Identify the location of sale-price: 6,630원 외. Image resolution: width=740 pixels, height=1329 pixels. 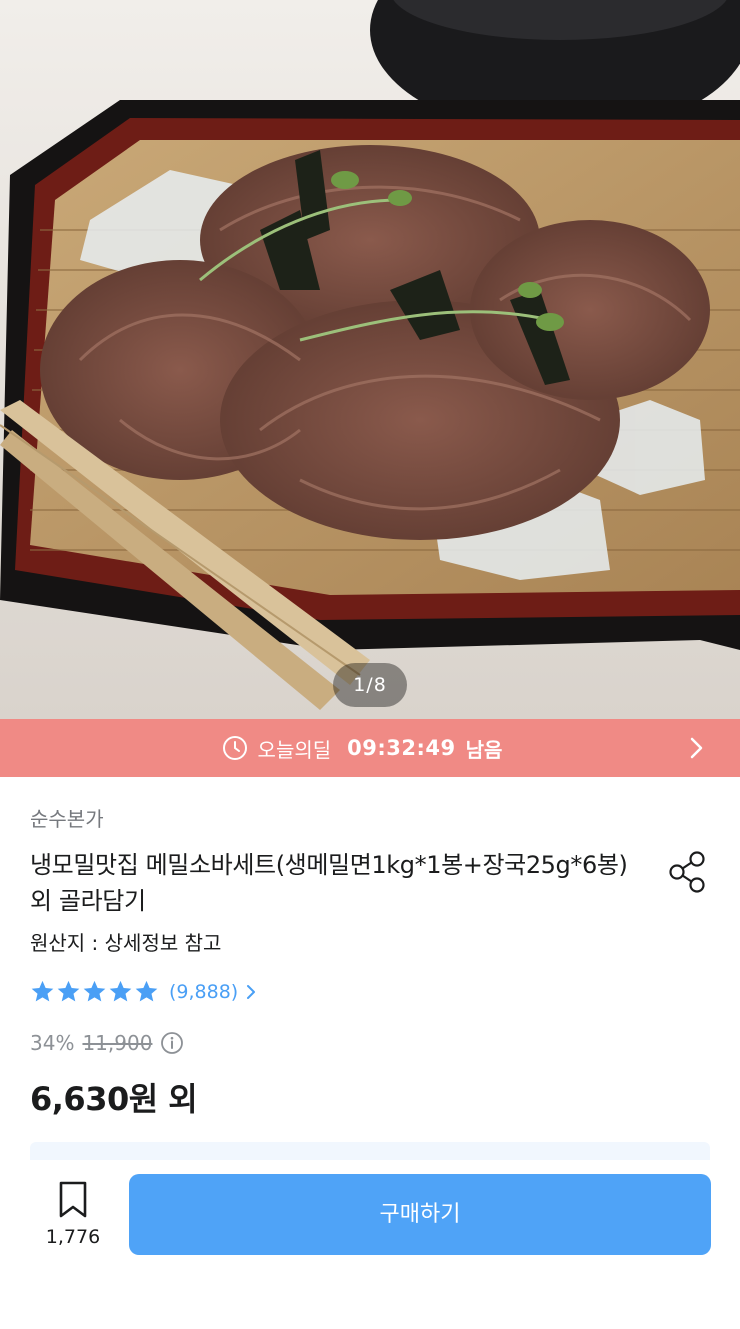
(114, 1099).